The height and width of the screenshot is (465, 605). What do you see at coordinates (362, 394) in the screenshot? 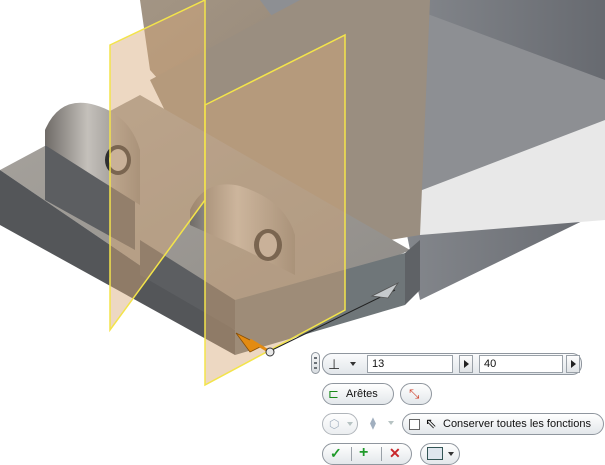
I see `edges-label: Arêtes` at bounding box center [362, 394].